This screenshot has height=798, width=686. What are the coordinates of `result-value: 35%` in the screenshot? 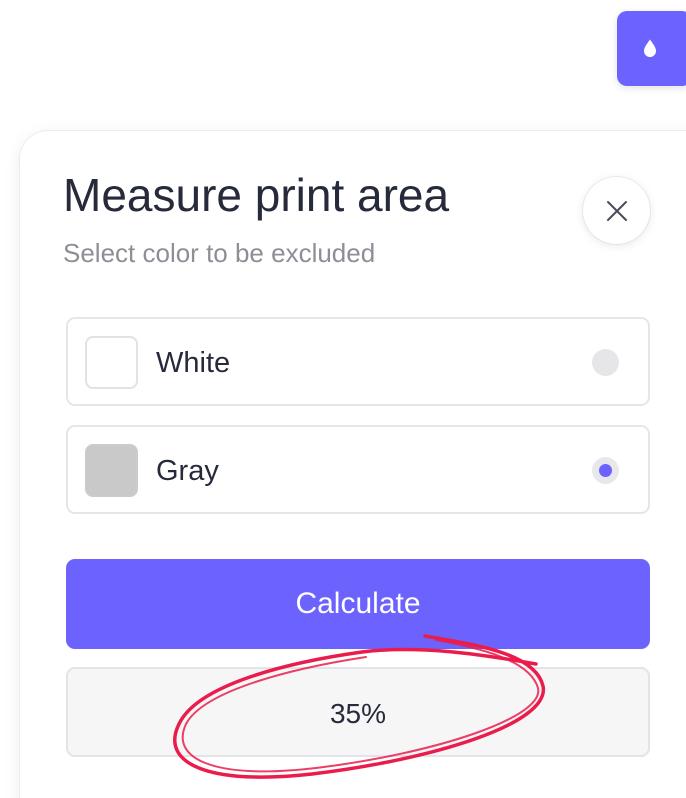 It's located at (358, 713).